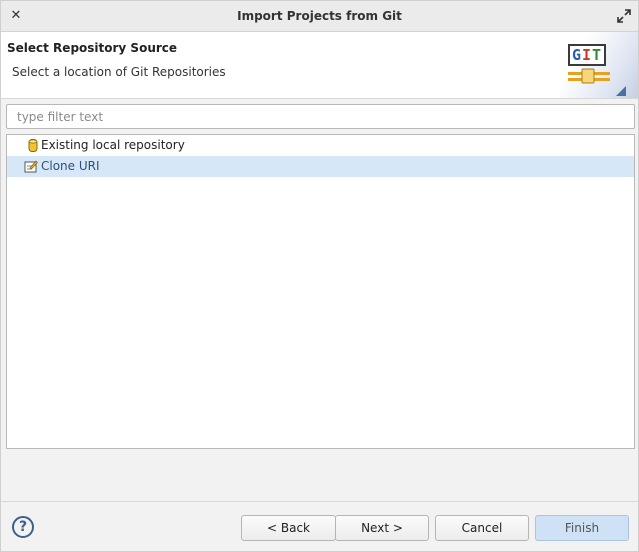  What do you see at coordinates (92, 48) in the screenshot?
I see `page-title: Select Repository Source` at bounding box center [92, 48].